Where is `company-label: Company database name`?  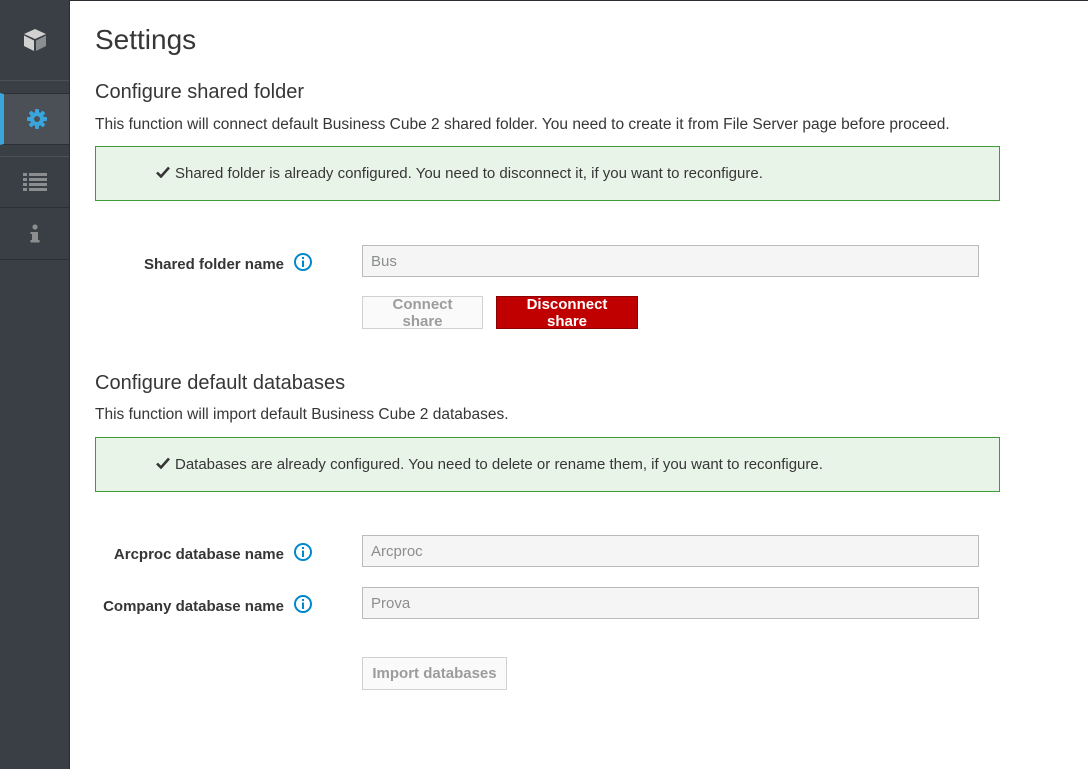 company-label: Company database name is located at coordinates (193, 606).